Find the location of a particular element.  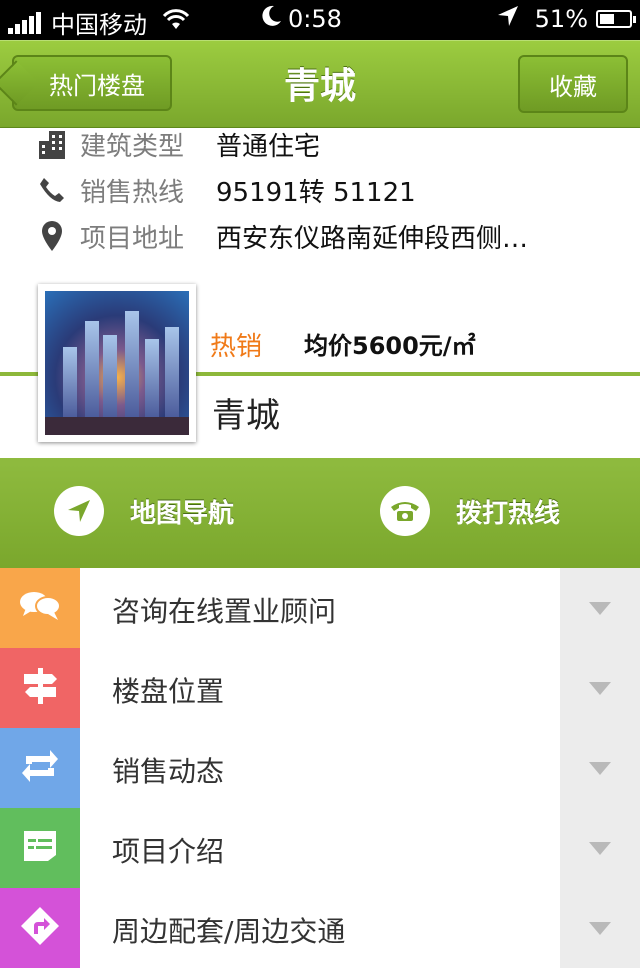

call-hotline-label: 拨打热线 is located at coordinates (508, 513).